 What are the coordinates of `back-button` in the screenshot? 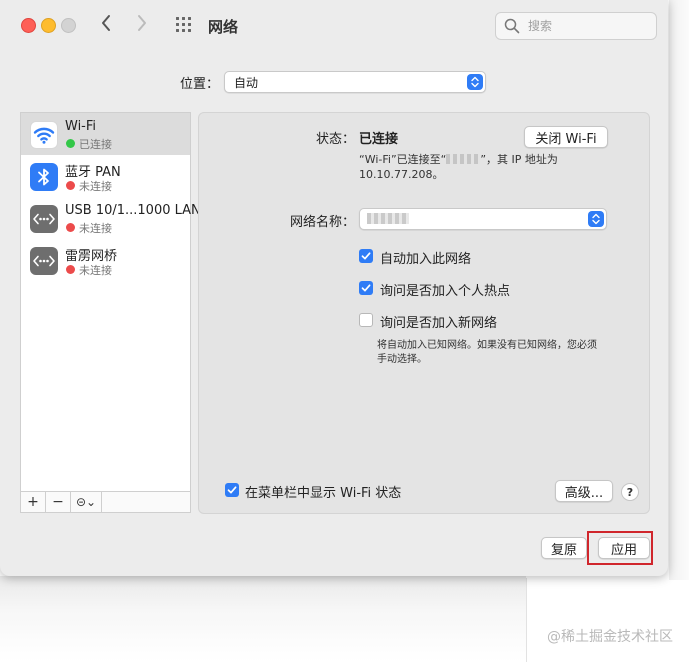 It's located at (106, 25).